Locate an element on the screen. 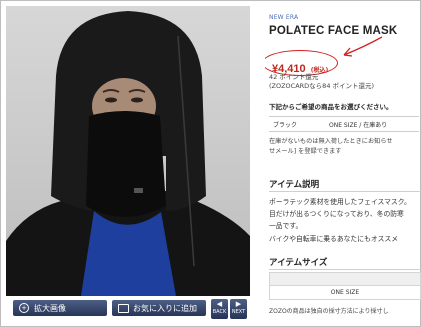  selection-heading: 下記からご希望の商品をお選びください。 is located at coordinates (331, 107).